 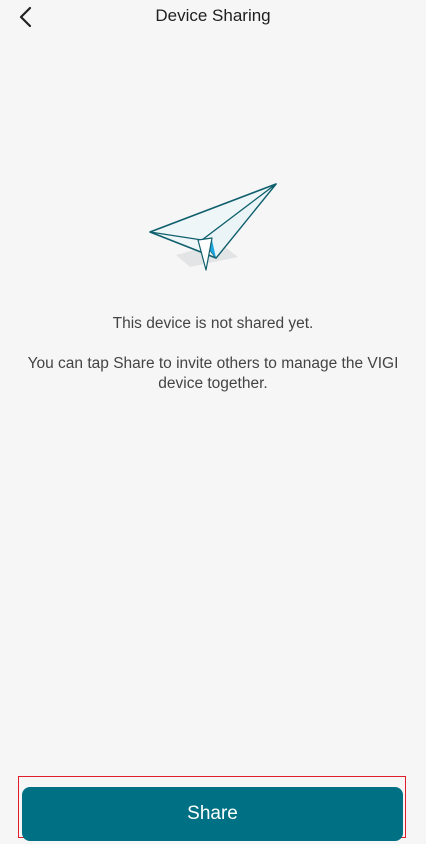 What do you see at coordinates (213, 323) in the screenshot?
I see `empty-state-title: This device is not shared yet.` at bounding box center [213, 323].